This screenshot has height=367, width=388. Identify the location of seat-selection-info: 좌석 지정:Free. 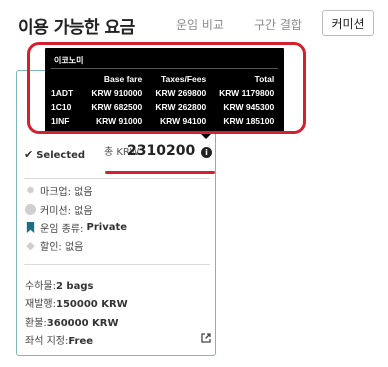
(59, 339).